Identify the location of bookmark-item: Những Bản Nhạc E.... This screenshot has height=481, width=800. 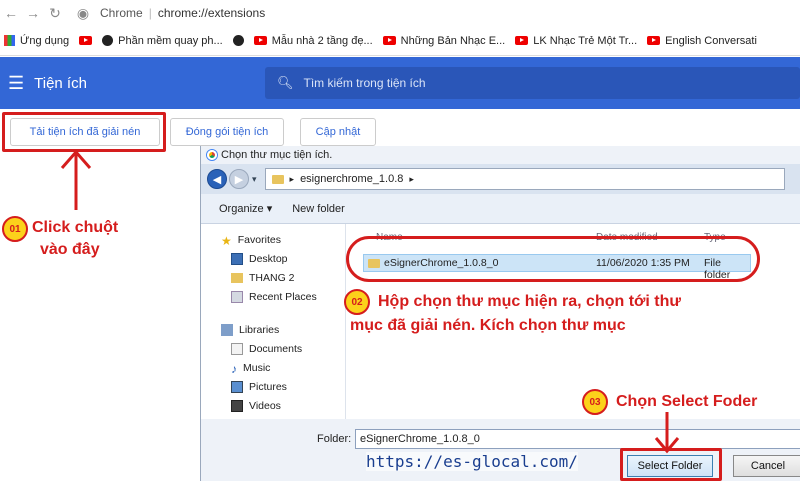
(444, 40).